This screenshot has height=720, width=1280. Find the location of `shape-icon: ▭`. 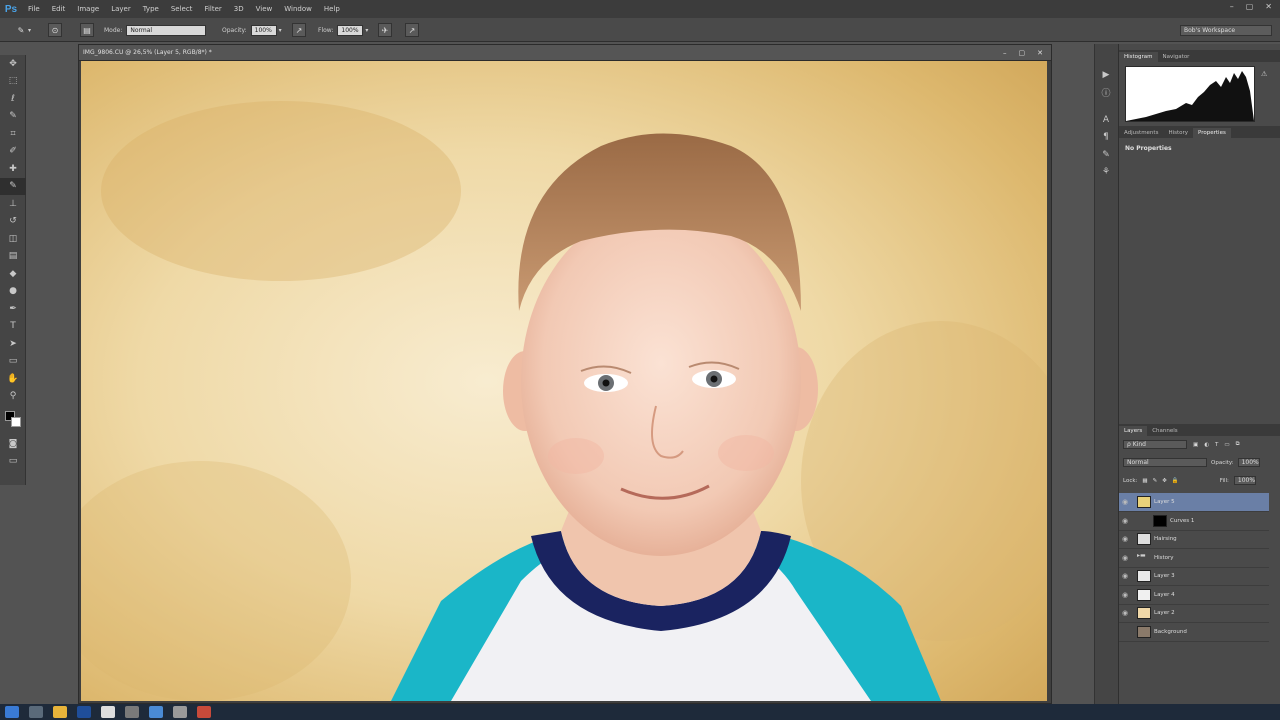

shape-icon: ▭ is located at coordinates (13, 362).